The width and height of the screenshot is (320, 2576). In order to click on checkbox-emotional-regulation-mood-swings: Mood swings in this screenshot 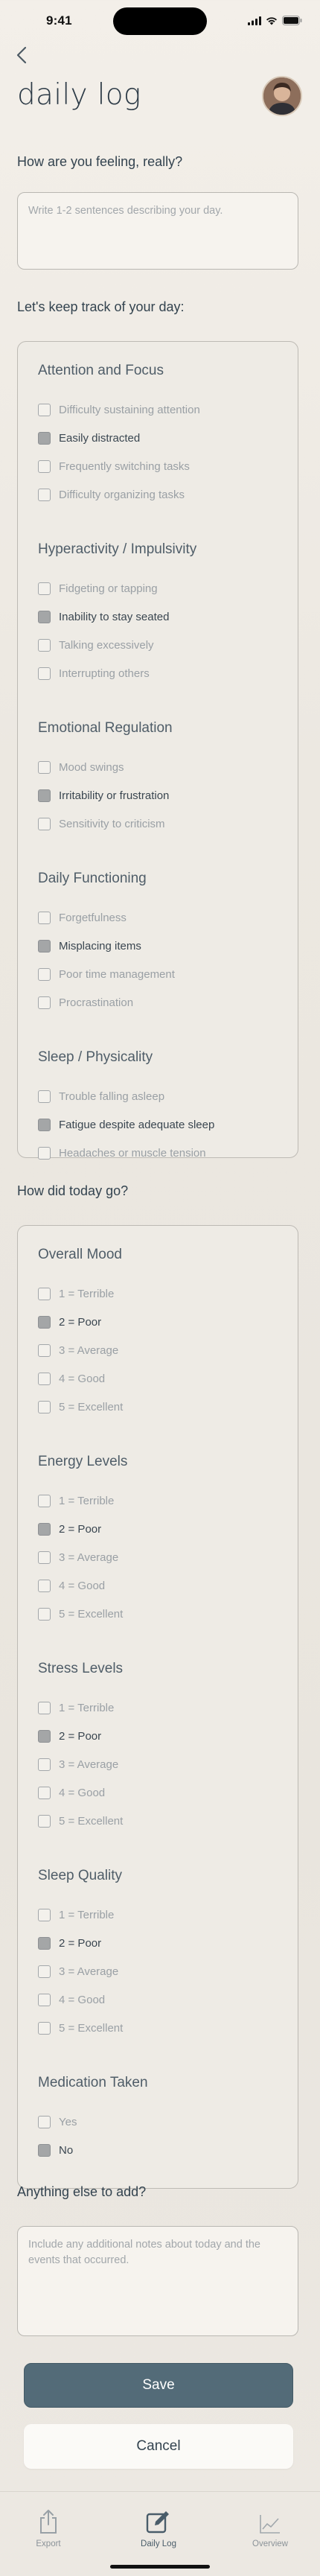, I will do `click(81, 767)`.